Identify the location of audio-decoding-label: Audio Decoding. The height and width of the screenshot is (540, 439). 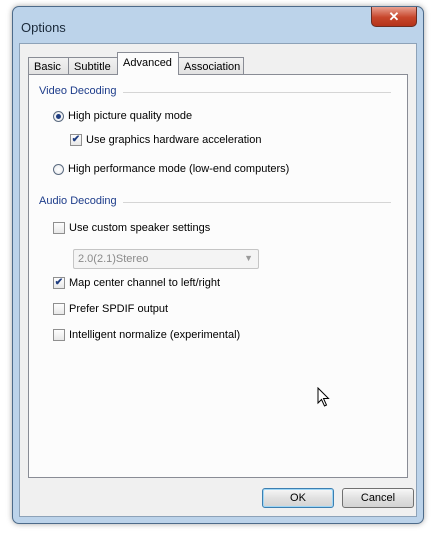
(78, 201).